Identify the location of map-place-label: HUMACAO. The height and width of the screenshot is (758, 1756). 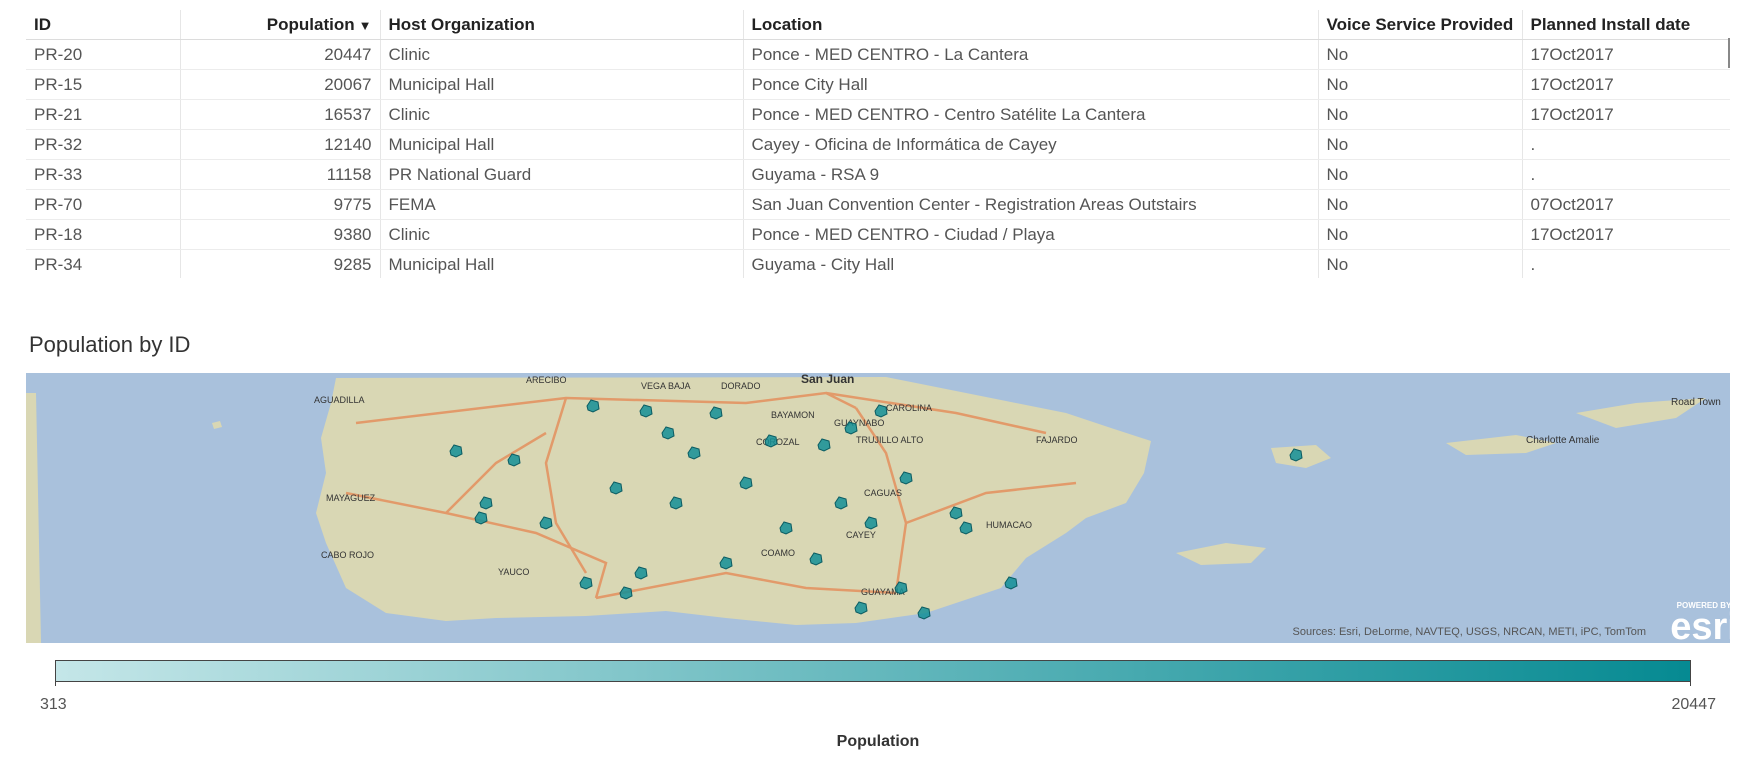
(1009, 525).